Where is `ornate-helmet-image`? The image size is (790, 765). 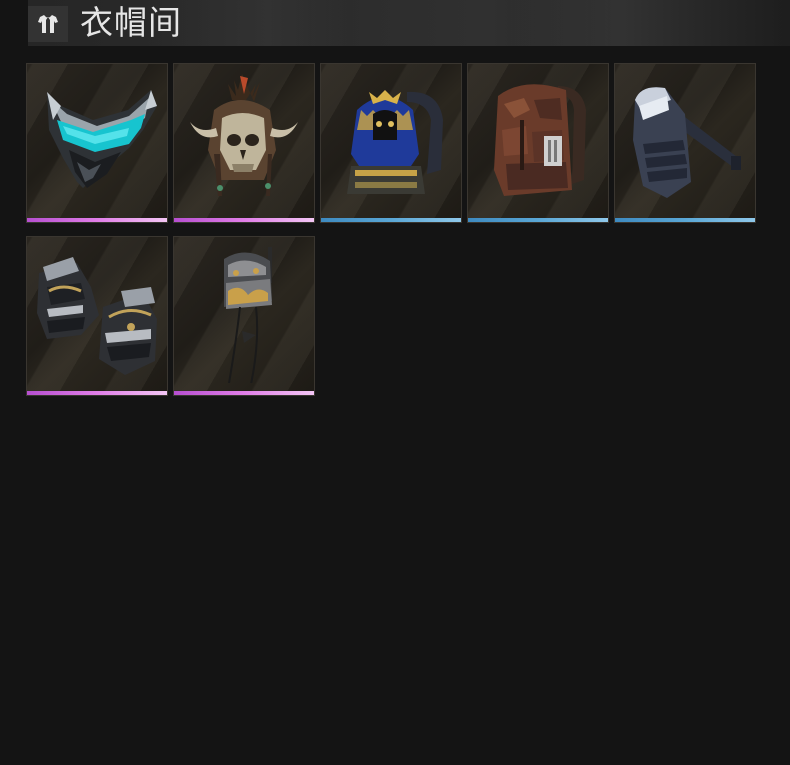
ornate-helmet-image is located at coordinates (248, 315).